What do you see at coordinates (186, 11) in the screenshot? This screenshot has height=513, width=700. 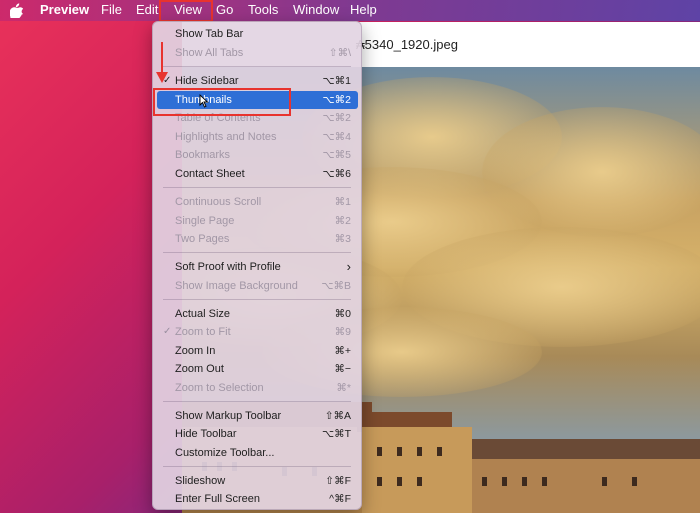 I see `view-menu-annotation-box` at bounding box center [186, 11].